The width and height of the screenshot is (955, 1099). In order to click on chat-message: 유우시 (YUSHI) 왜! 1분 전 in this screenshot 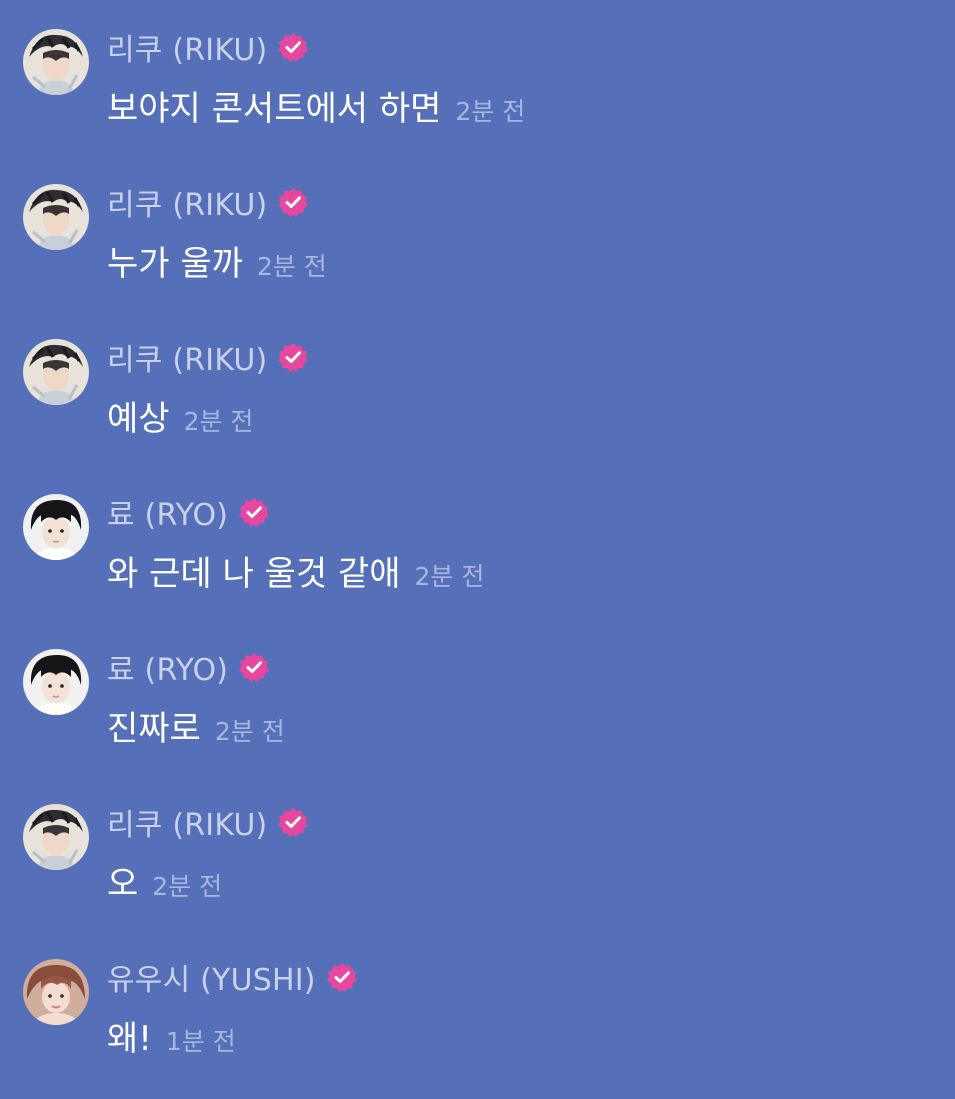, I will do `click(477, 1029)`.